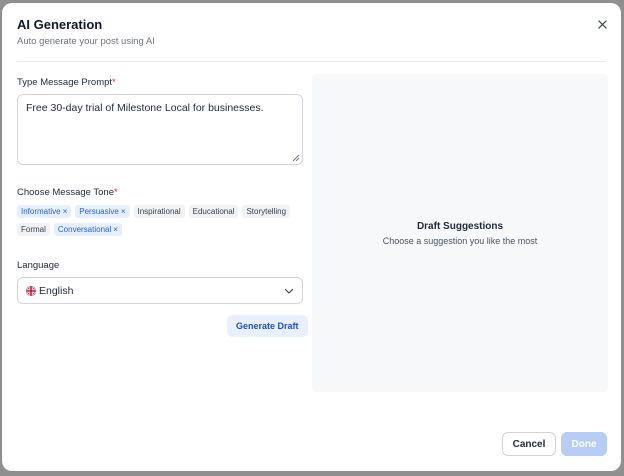 This screenshot has width=624, height=476. What do you see at coordinates (460, 240) in the screenshot?
I see `draft-subtitle: Choose a suggestion you like the most` at bounding box center [460, 240].